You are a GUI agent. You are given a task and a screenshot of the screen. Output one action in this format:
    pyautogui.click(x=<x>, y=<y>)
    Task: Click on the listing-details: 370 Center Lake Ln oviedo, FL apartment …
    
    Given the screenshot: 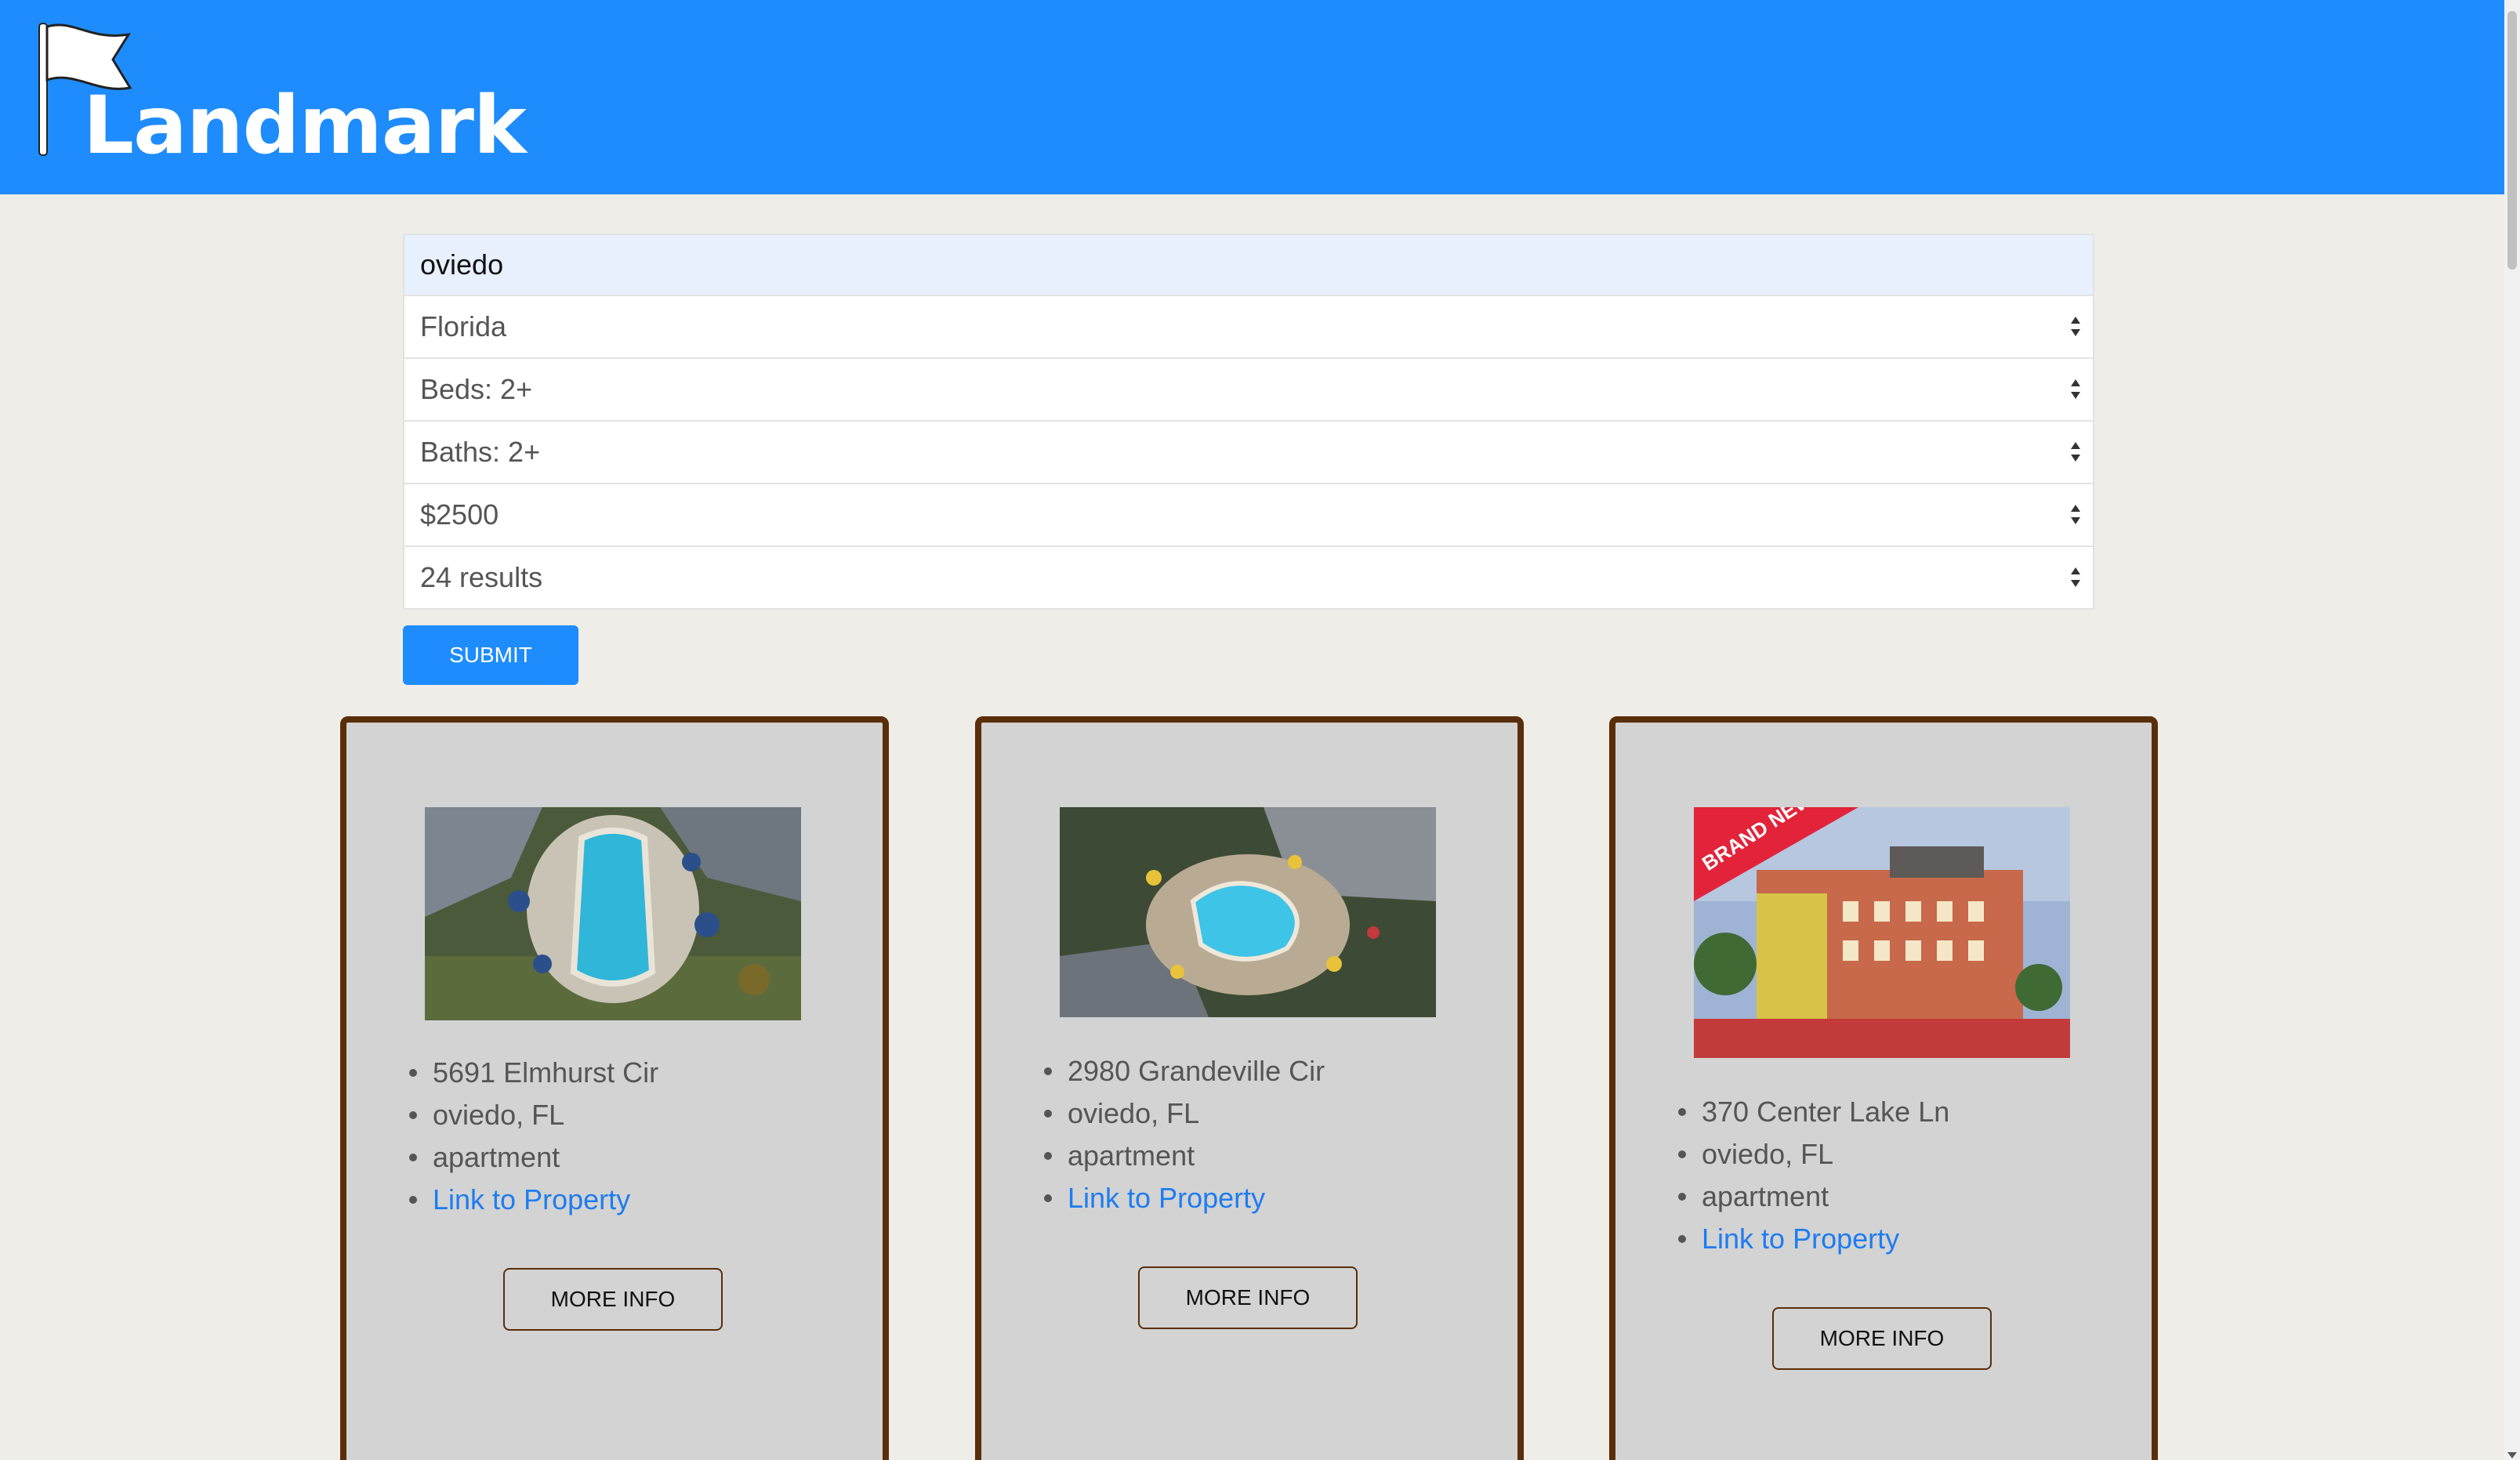 What is the action you would take?
    pyautogui.click(x=1813, y=1175)
    